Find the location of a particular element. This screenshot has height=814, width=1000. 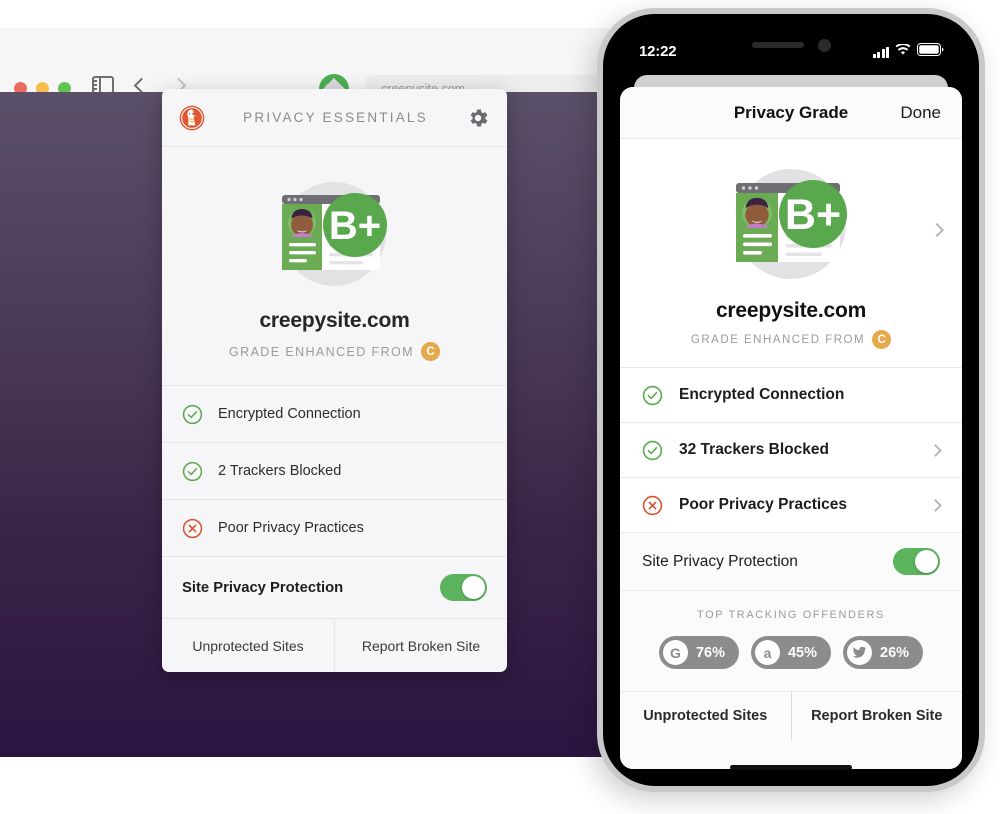

tracking-offender-twitter: 26% is located at coordinates (883, 652).